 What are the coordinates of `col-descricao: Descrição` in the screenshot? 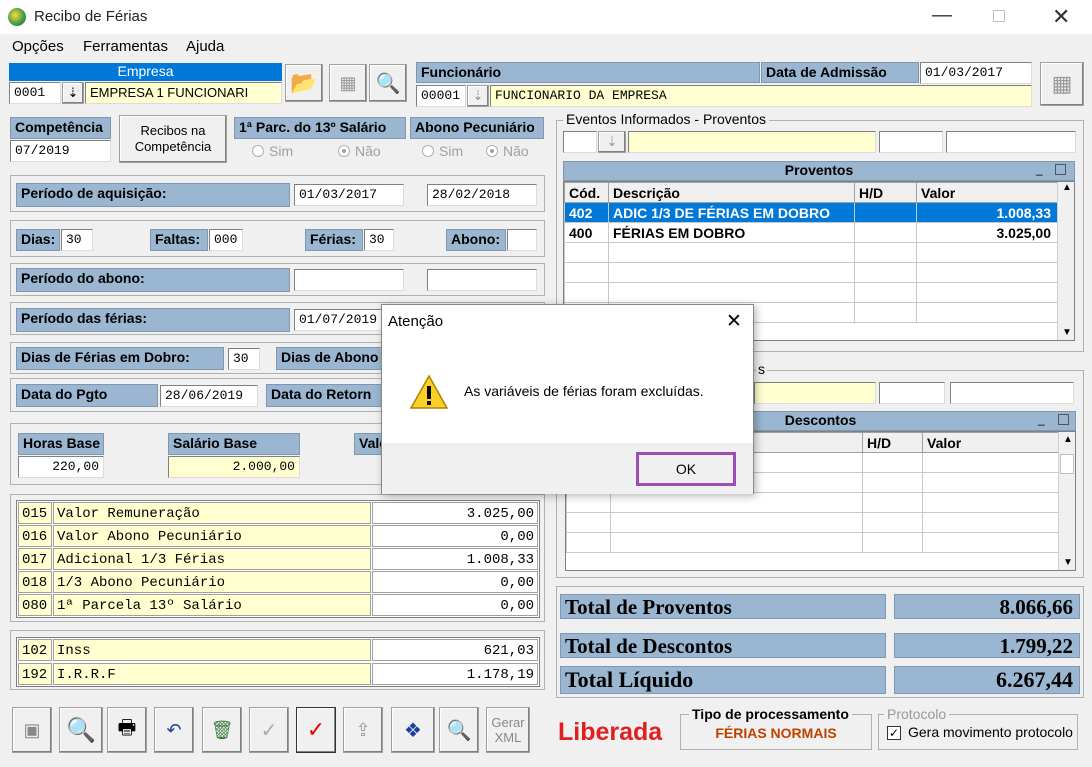 It's located at (731, 192).